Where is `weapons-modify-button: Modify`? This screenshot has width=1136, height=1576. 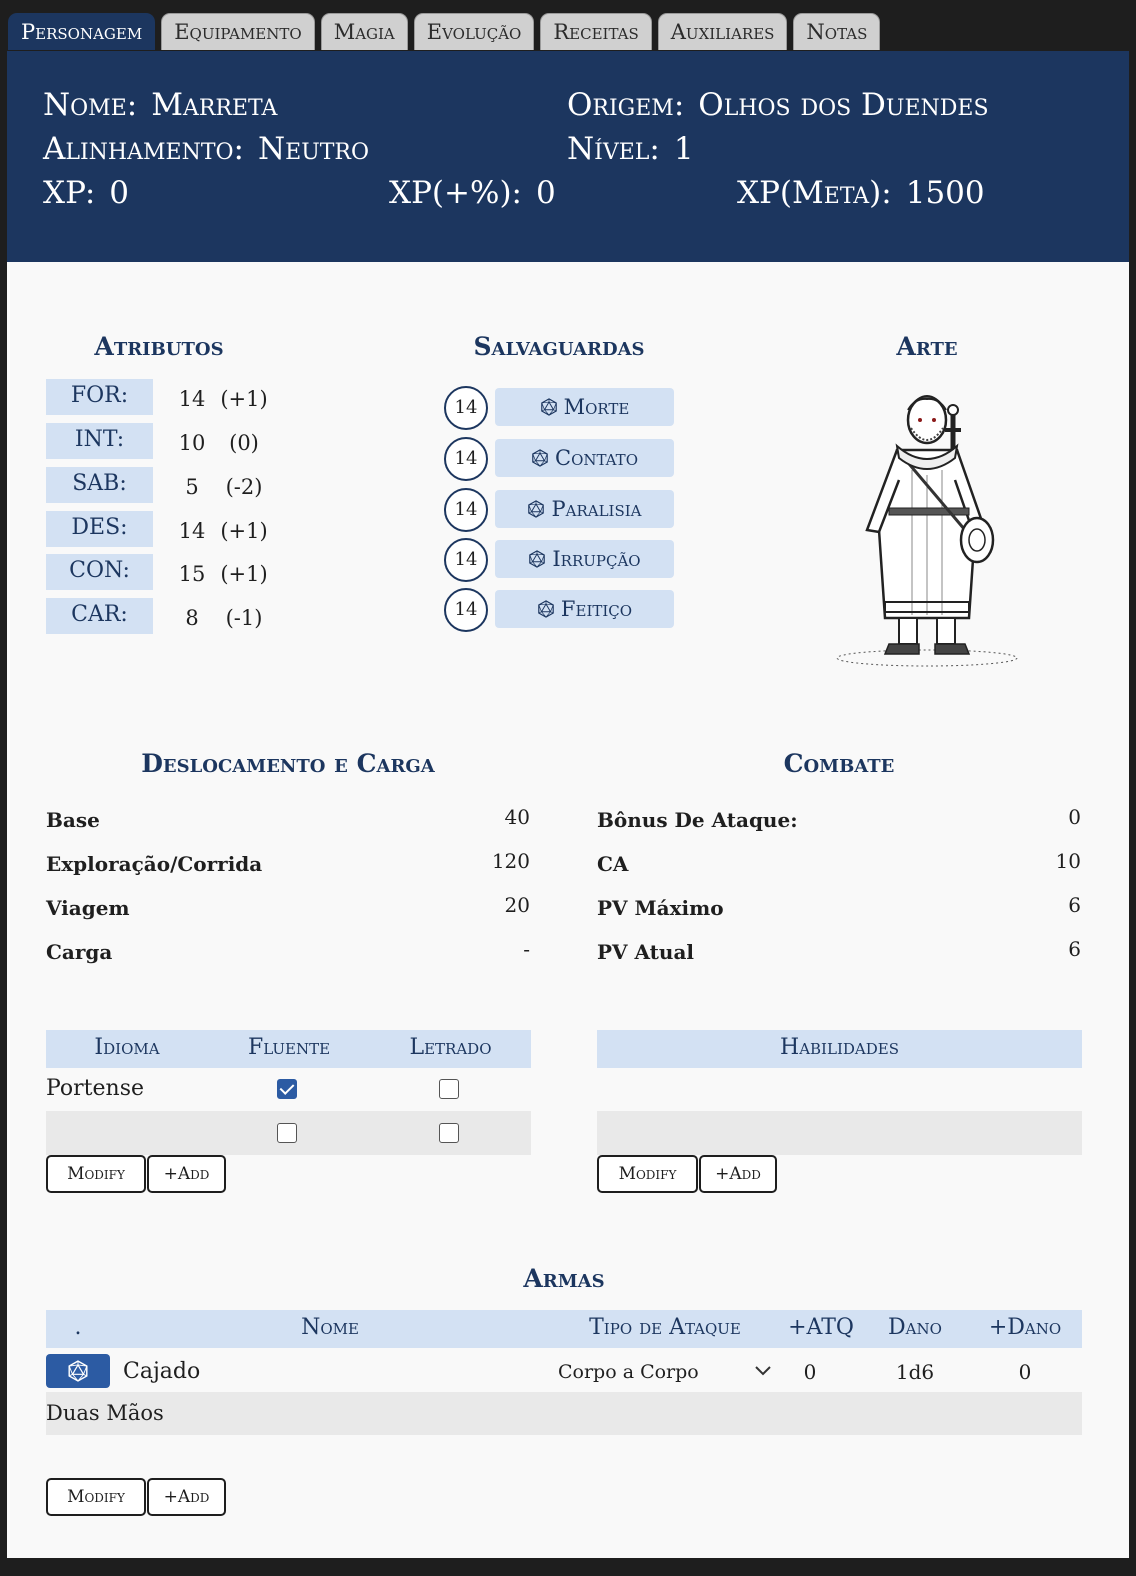
weapons-modify-button: Modify is located at coordinates (96, 1497).